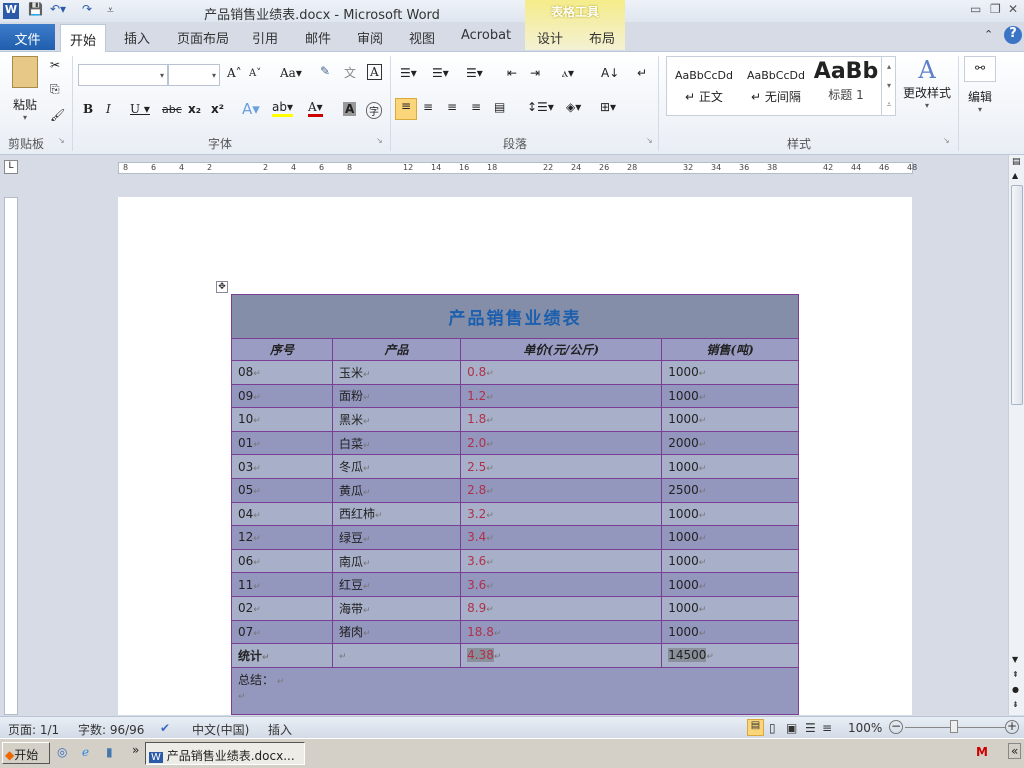  I want to click on table-cell: 8.9↵, so click(561, 608).